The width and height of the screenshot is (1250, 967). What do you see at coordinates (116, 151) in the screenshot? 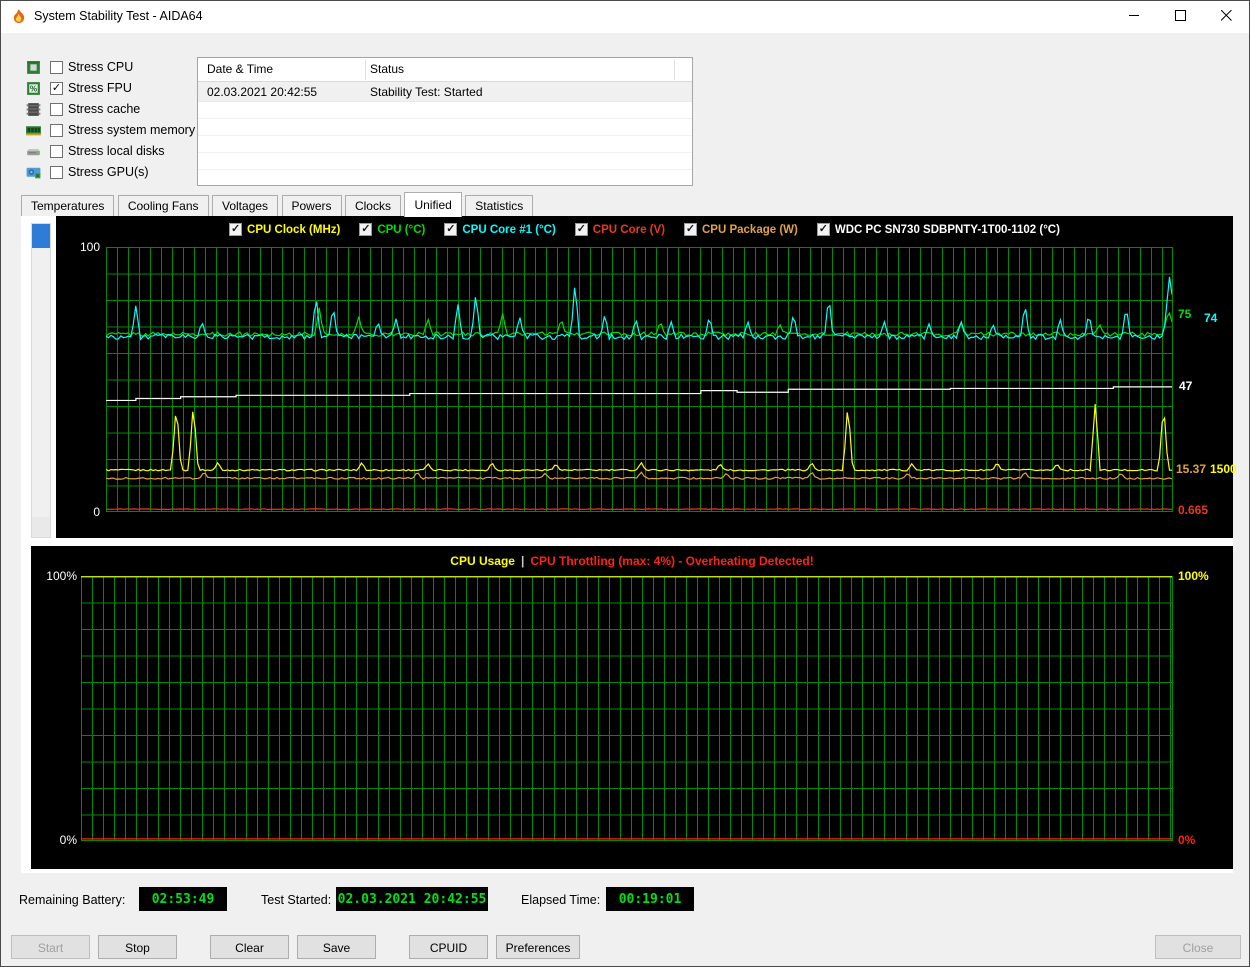
I see `stress-disks-label: Stress local disks` at bounding box center [116, 151].